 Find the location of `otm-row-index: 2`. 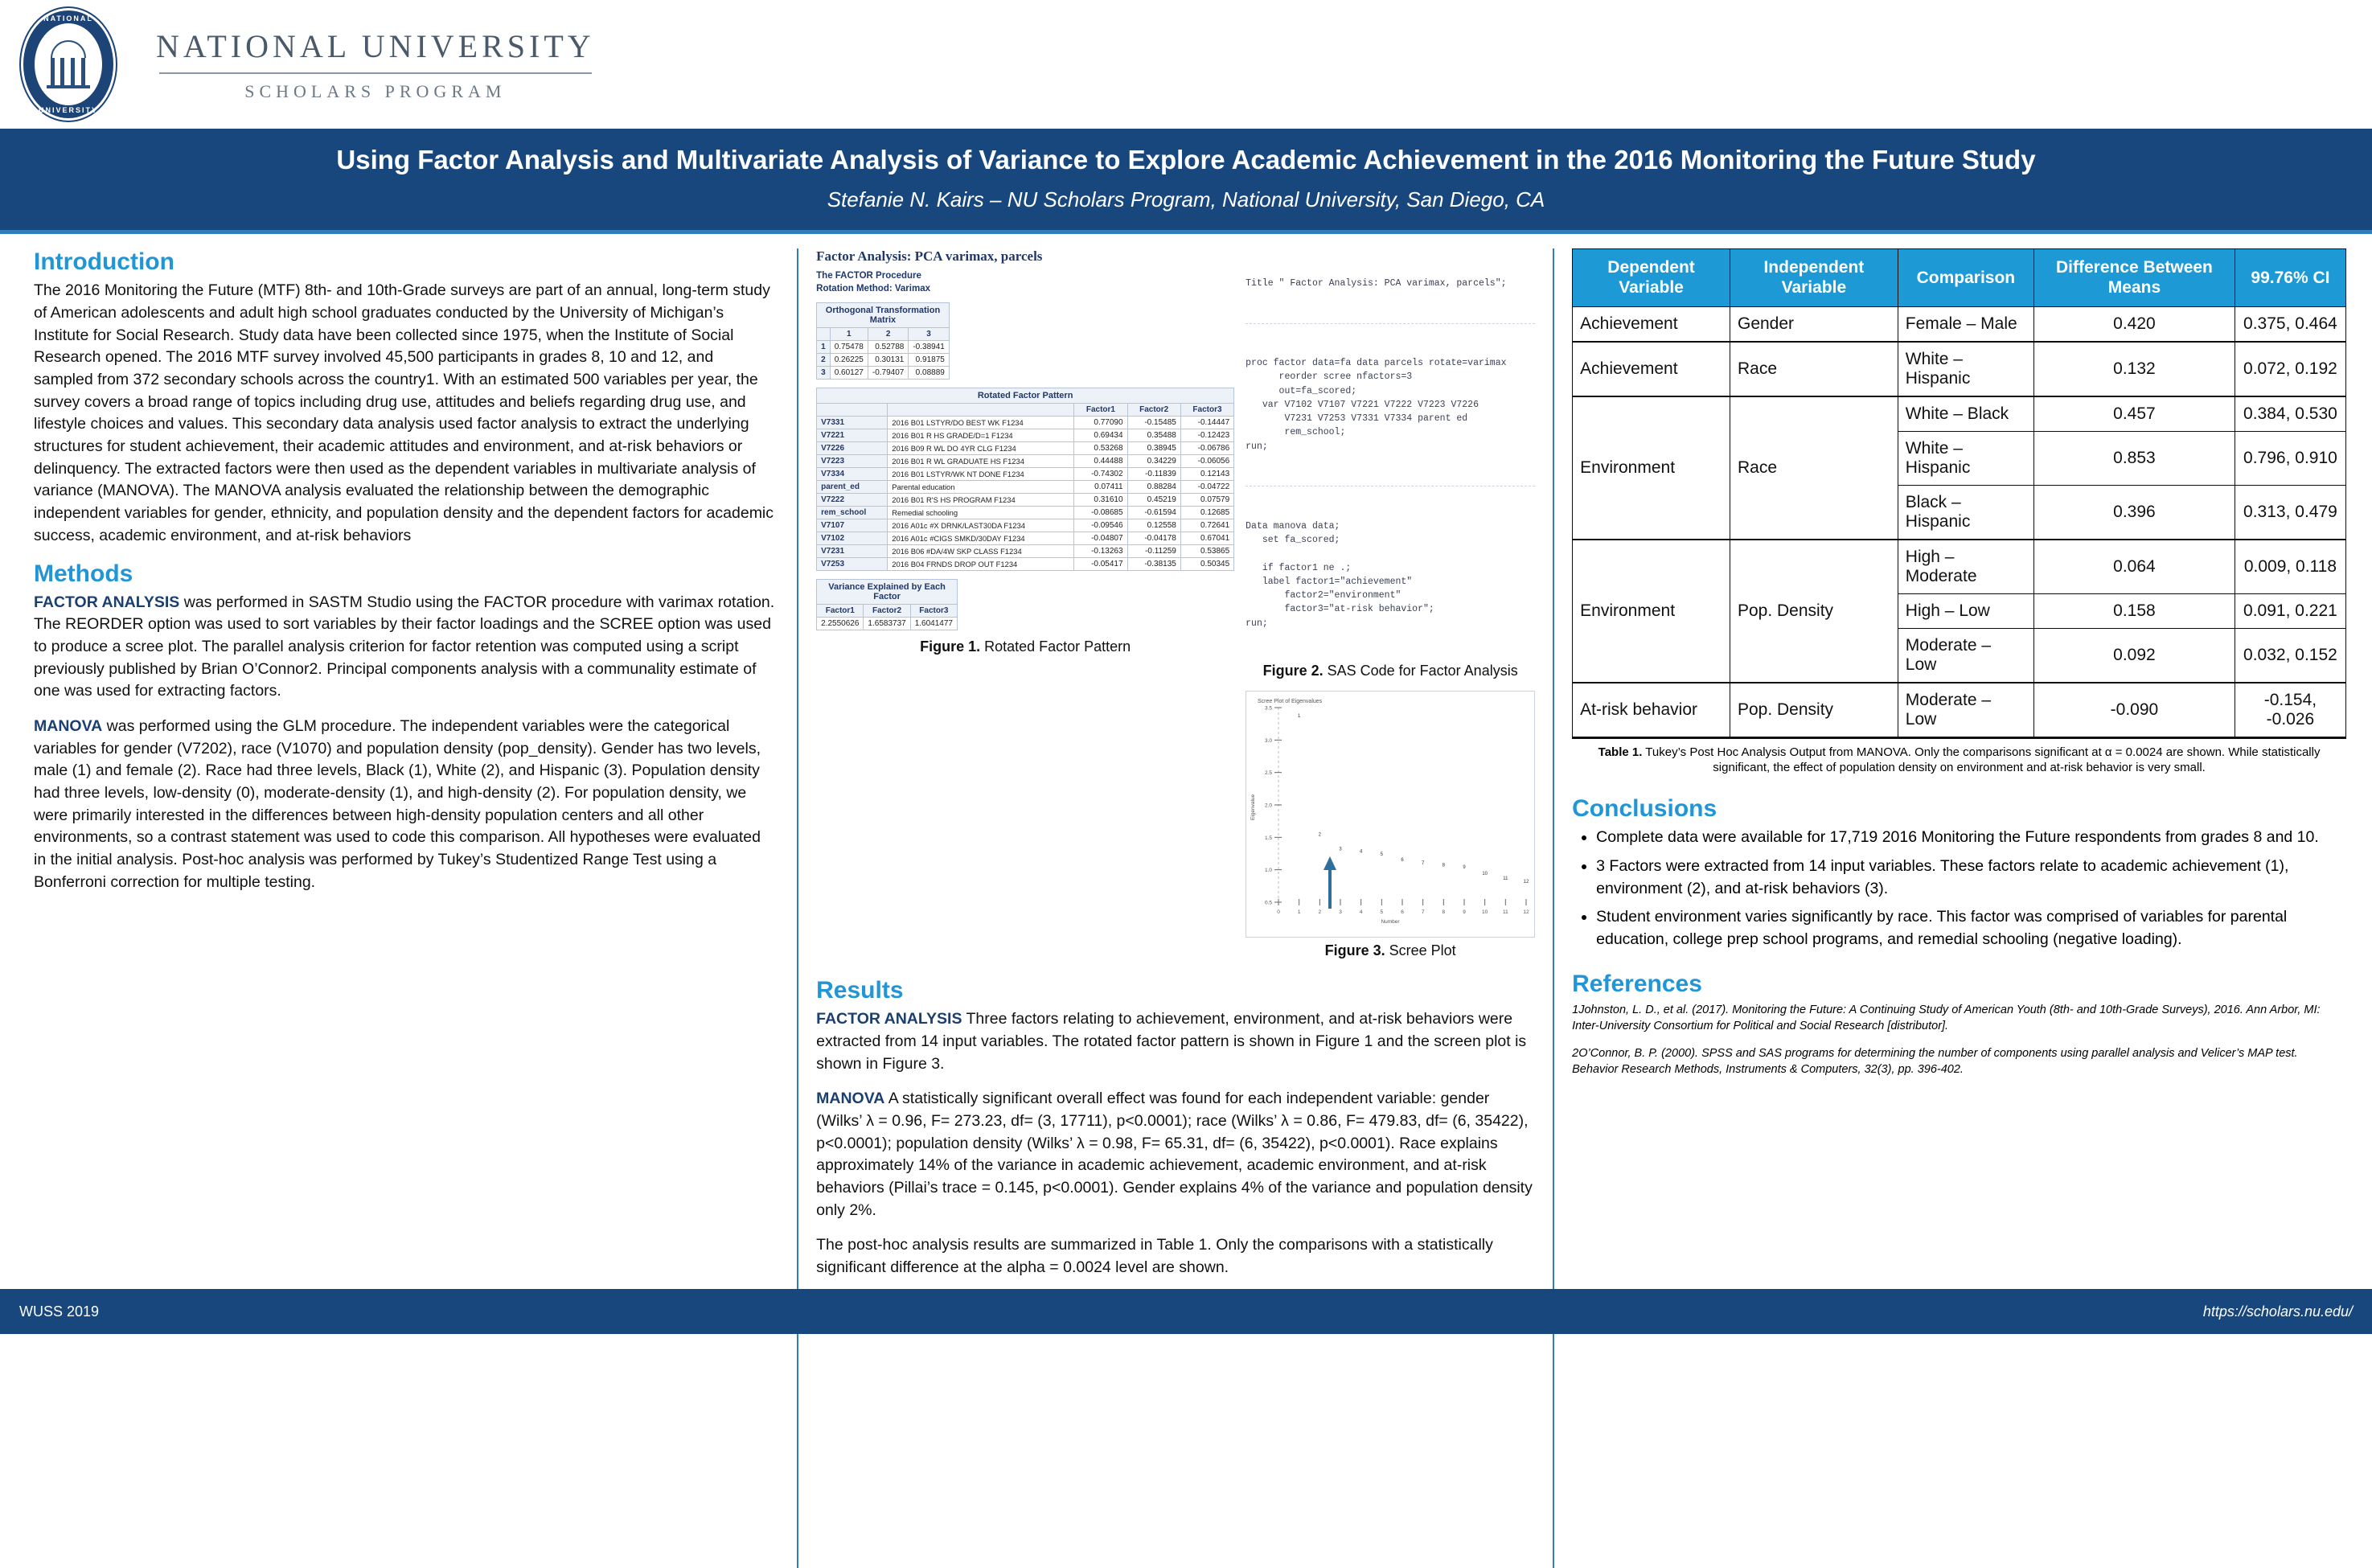

otm-row-index: 2 is located at coordinates (824, 360).